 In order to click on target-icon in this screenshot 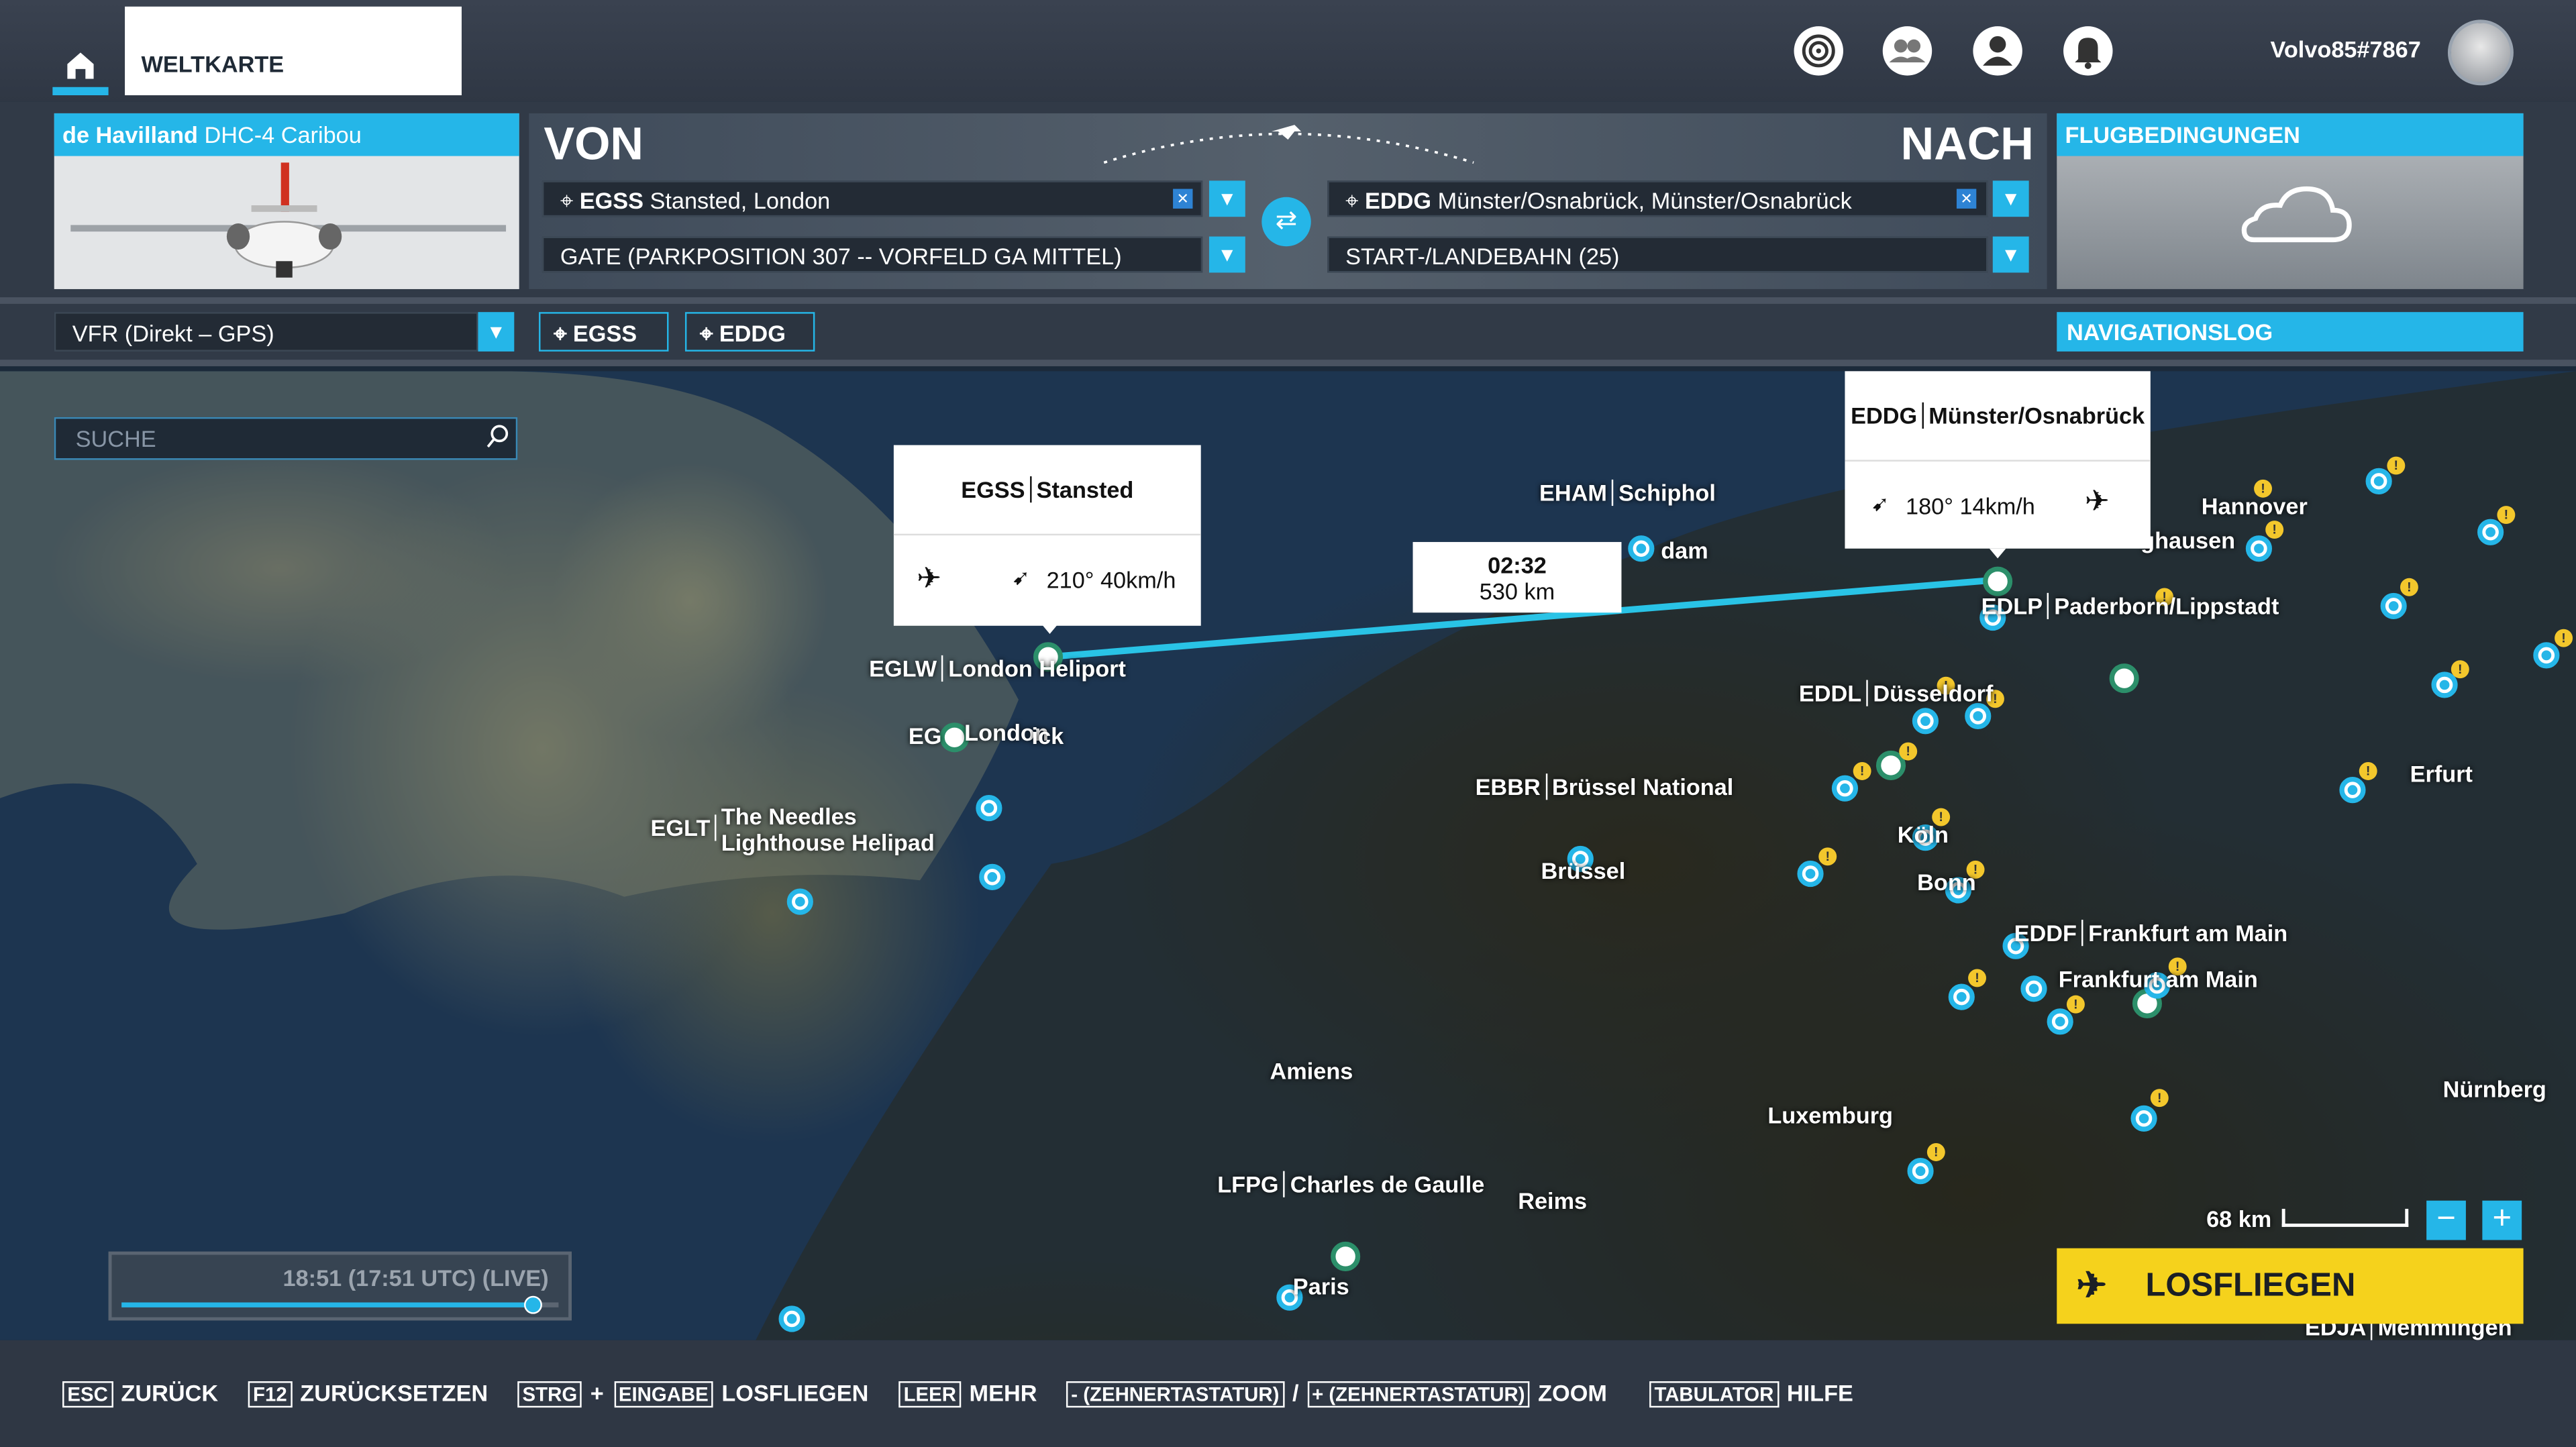, I will do `click(1818, 51)`.